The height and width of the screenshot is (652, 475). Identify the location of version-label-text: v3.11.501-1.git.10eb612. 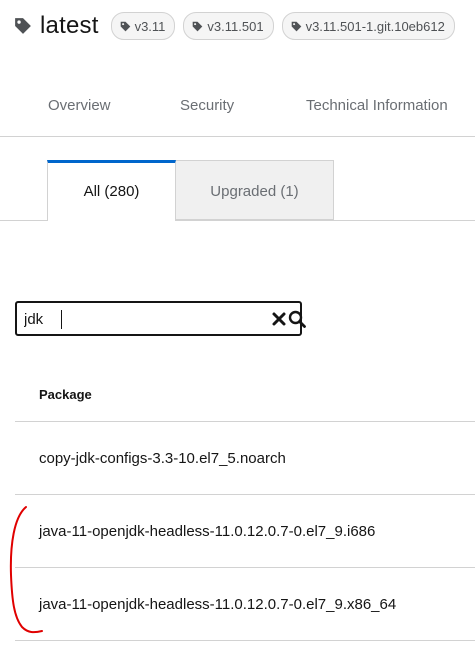
(375, 26).